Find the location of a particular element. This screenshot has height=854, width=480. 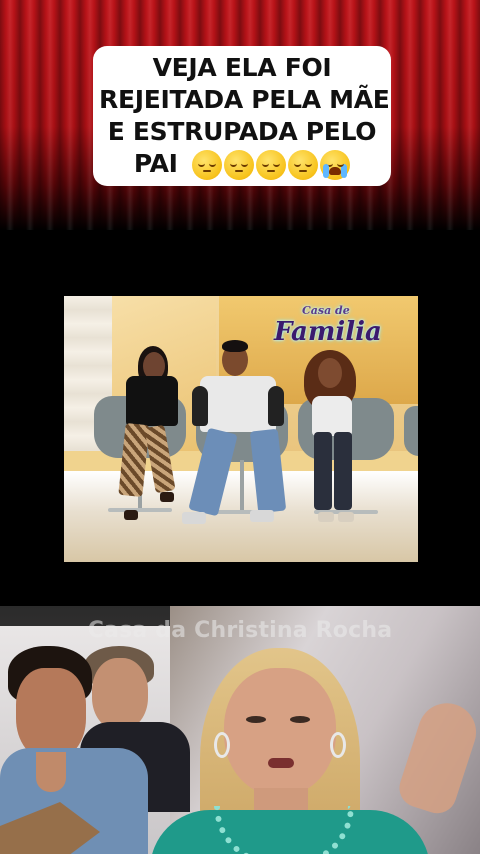

show-logo-small: Casa de is located at coordinates (326, 310).